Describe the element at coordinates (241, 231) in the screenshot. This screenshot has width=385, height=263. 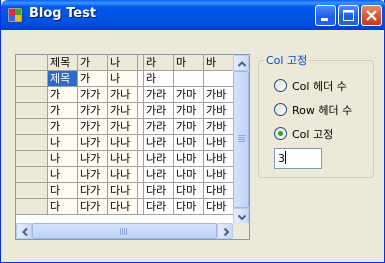
I see `scrollbar-corner` at that location.